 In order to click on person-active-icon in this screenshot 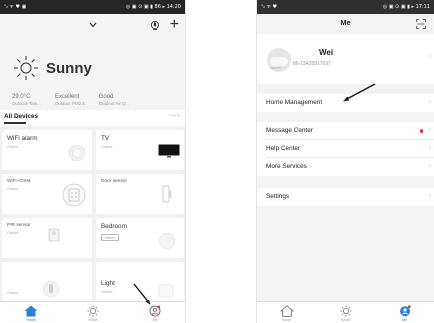, I will do `click(405, 311)`.